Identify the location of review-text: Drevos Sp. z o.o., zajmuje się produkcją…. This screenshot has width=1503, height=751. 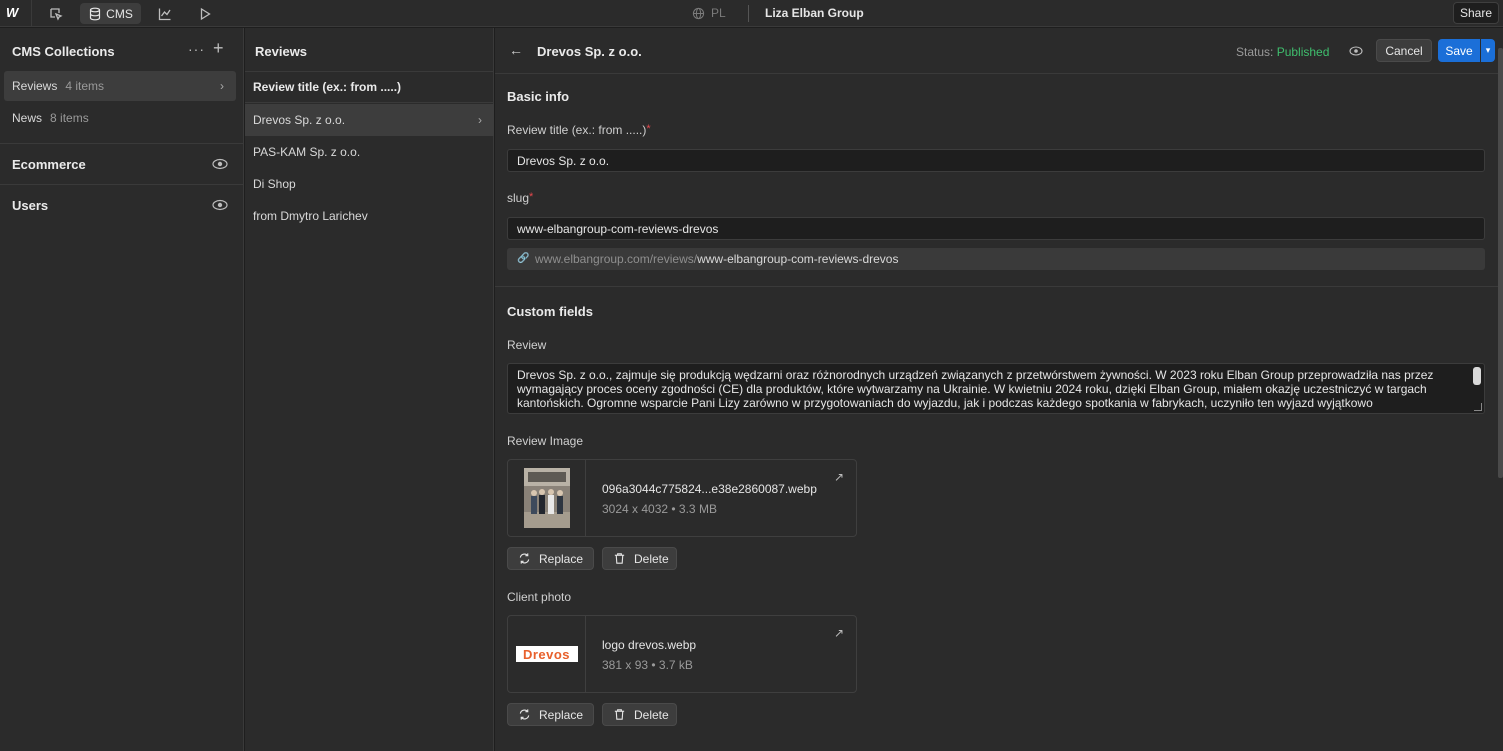
(975, 389).